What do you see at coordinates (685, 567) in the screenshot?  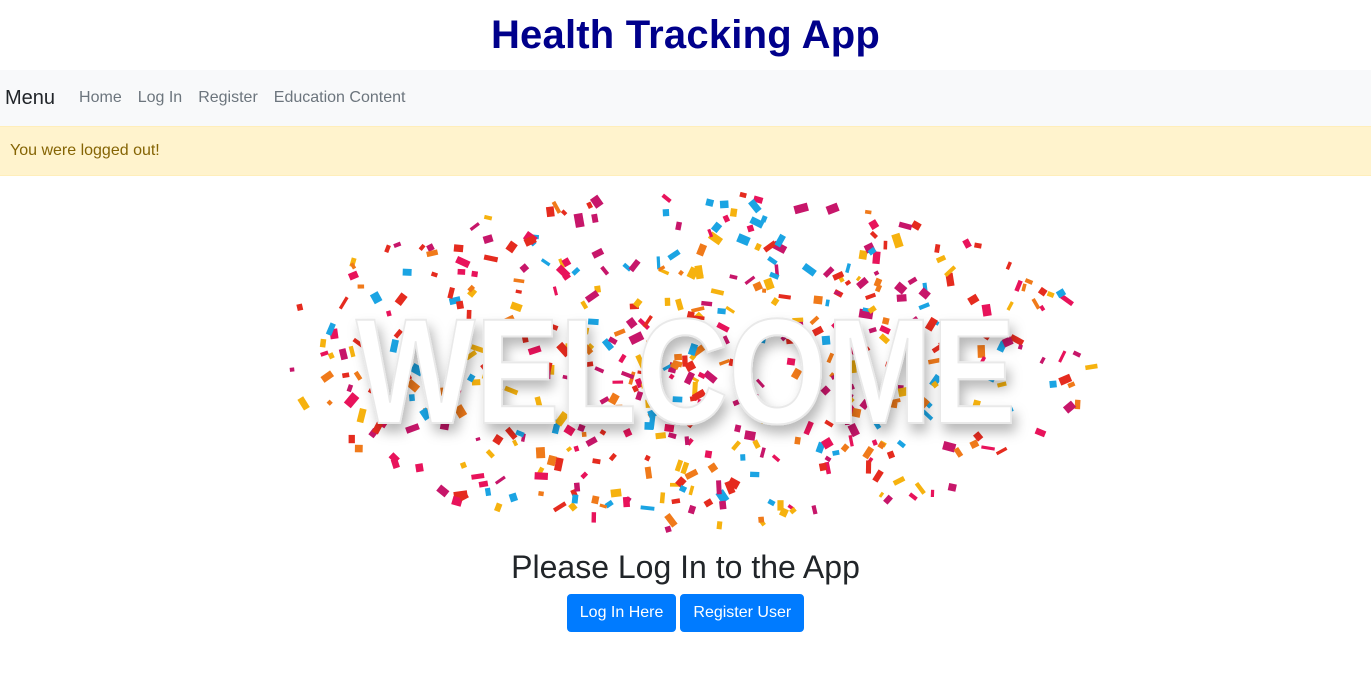 I see `prompt-heading: Please Log In to the App` at bounding box center [685, 567].